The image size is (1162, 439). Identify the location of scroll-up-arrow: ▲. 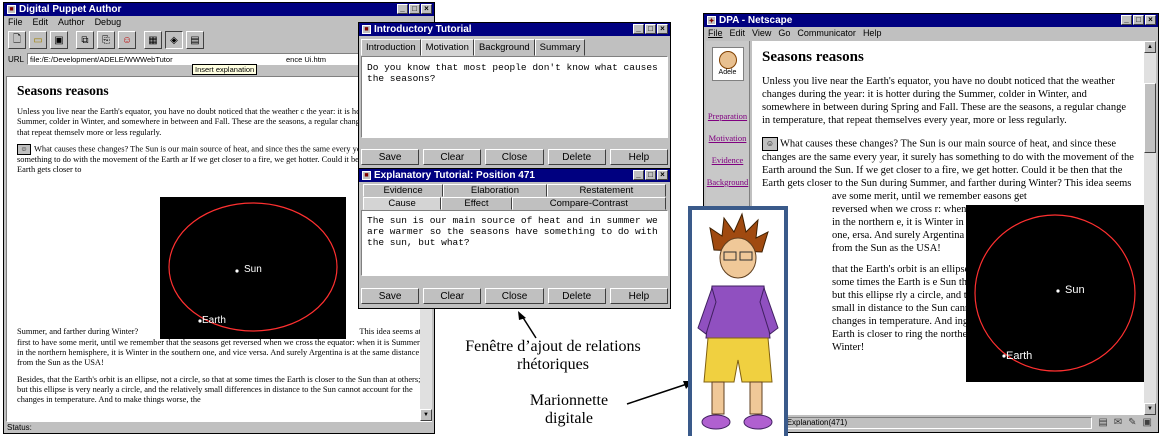
(1150, 47).